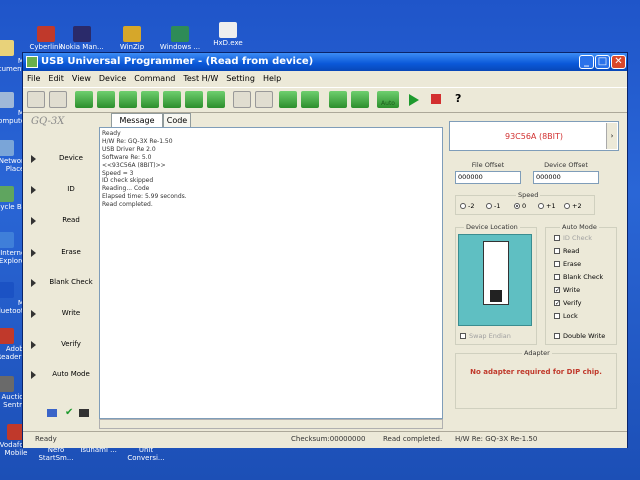 The height and width of the screenshot is (480, 640). I want to click on menu-test-hw: Test H/W, so click(200, 78).